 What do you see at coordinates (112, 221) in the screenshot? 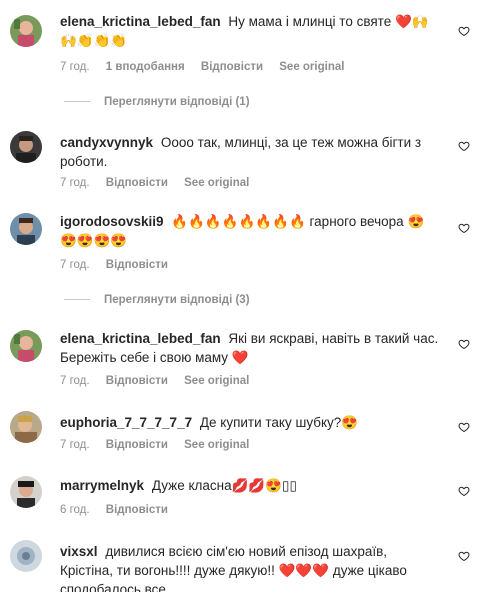
I see `comment-username: igorodosovskii9` at bounding box center [112, 221].